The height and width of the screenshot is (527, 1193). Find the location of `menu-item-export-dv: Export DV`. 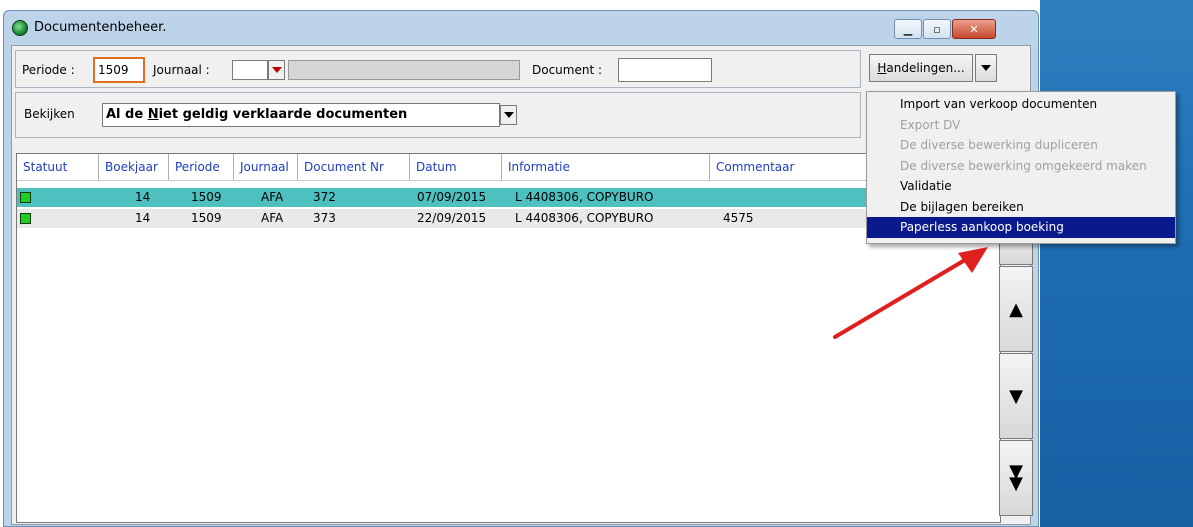

menu-item-export-dv: Export DV is located at coordinates (1021, 125).